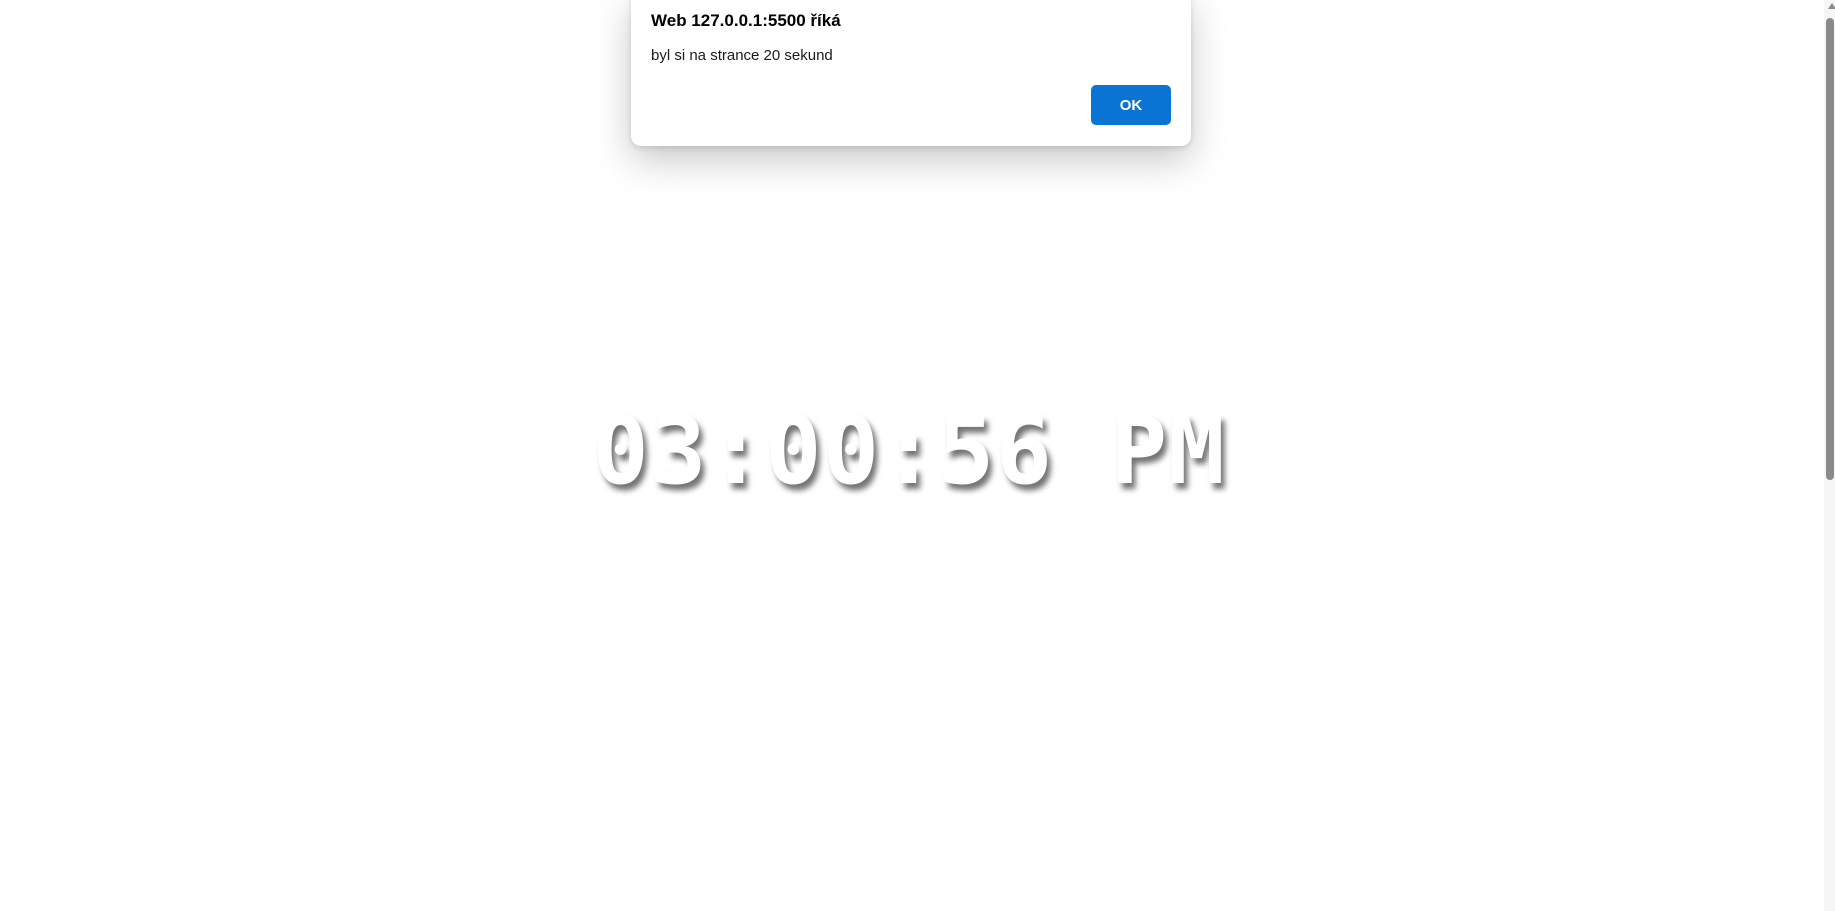  I want to click on digital-clock: 03:00:56 PM, so click(909, 451).